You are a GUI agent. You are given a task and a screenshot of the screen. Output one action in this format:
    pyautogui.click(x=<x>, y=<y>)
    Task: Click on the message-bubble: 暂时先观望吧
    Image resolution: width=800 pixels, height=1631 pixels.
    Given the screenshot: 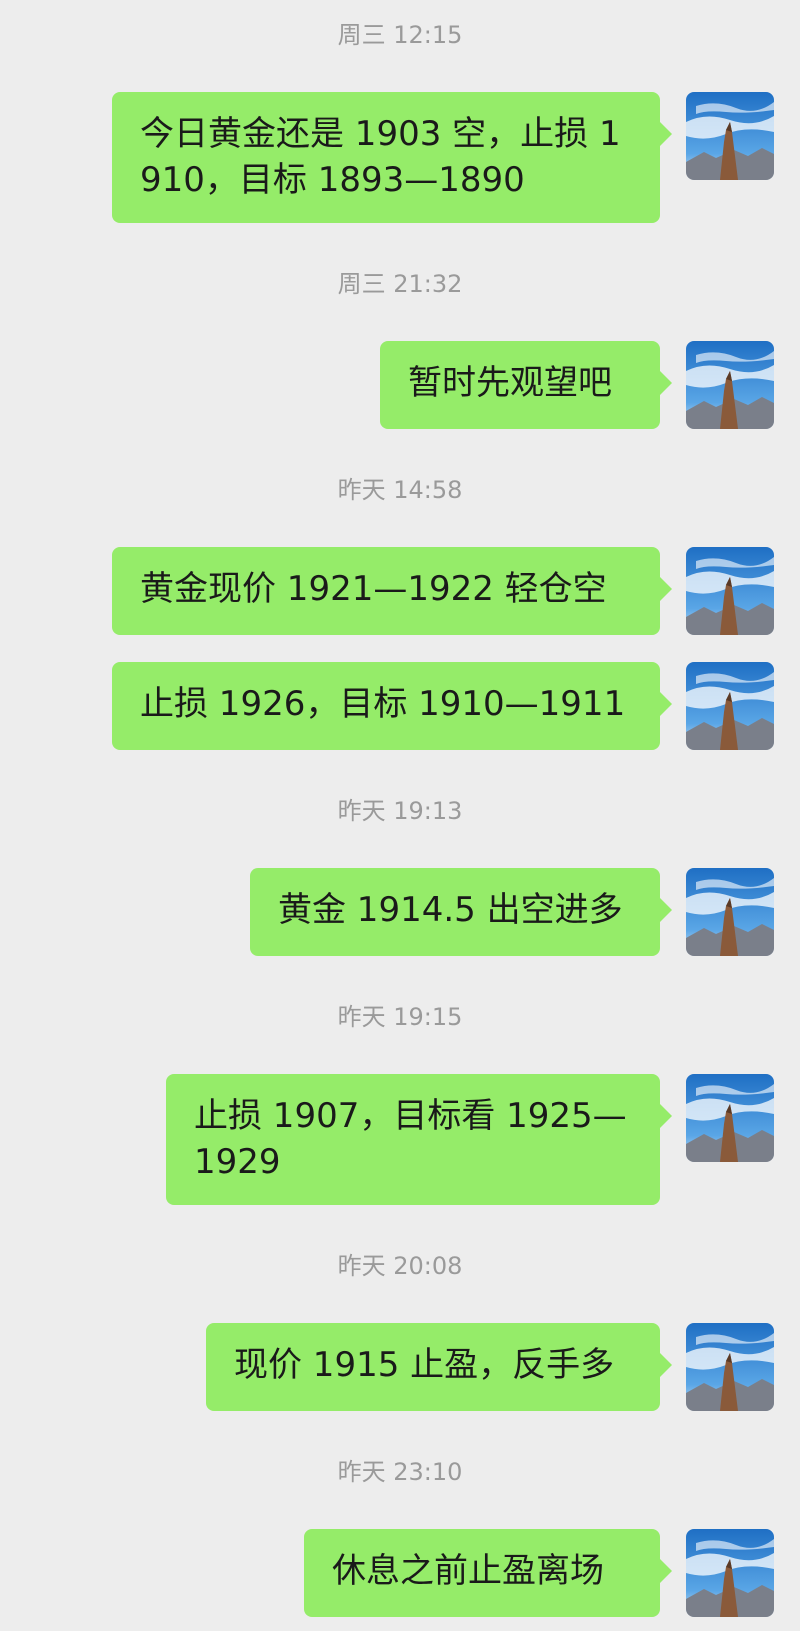 What is the action you would take?
    pyautogui.click(x=526, y=385)
    